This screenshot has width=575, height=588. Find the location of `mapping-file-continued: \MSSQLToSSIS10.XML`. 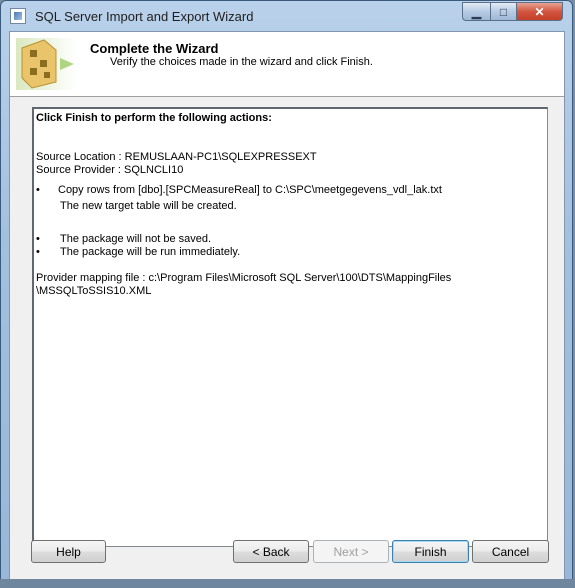

mapping-file-continued: \MSSQLToSSIS10.XML is located at coordinates (94, 291).